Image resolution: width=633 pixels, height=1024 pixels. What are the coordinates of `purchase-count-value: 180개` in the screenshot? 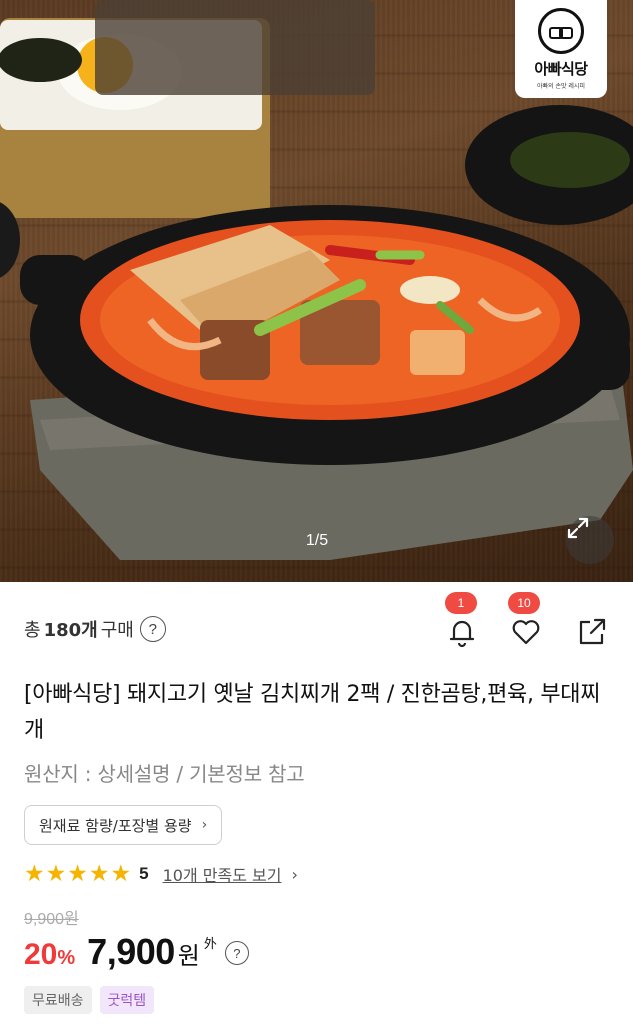 It's located at (70, 630).